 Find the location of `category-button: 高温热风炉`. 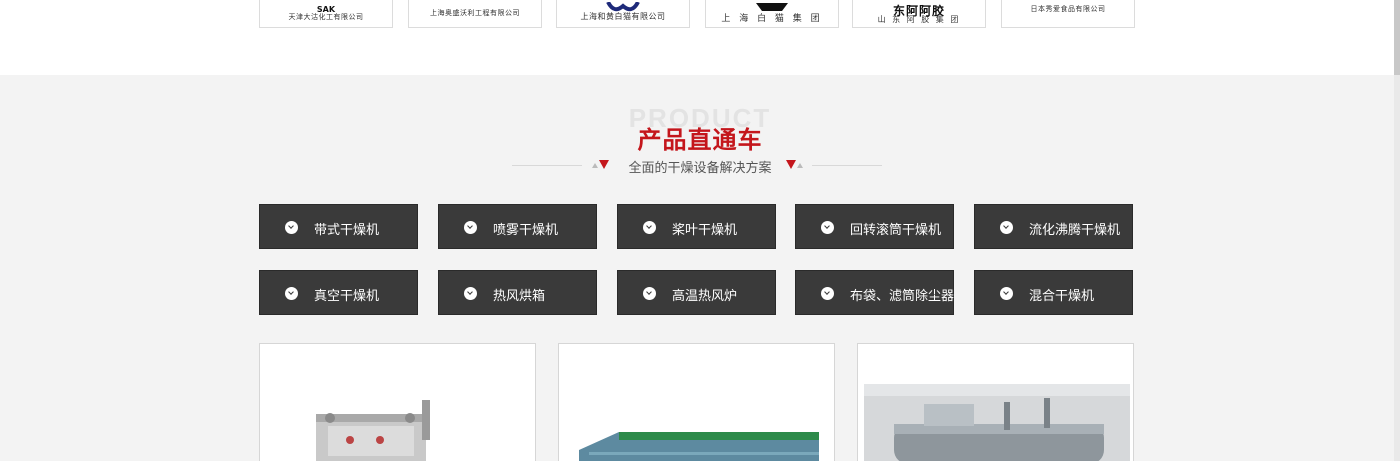

category-button: 高温热风炉 is located at coordinates (696, 292).